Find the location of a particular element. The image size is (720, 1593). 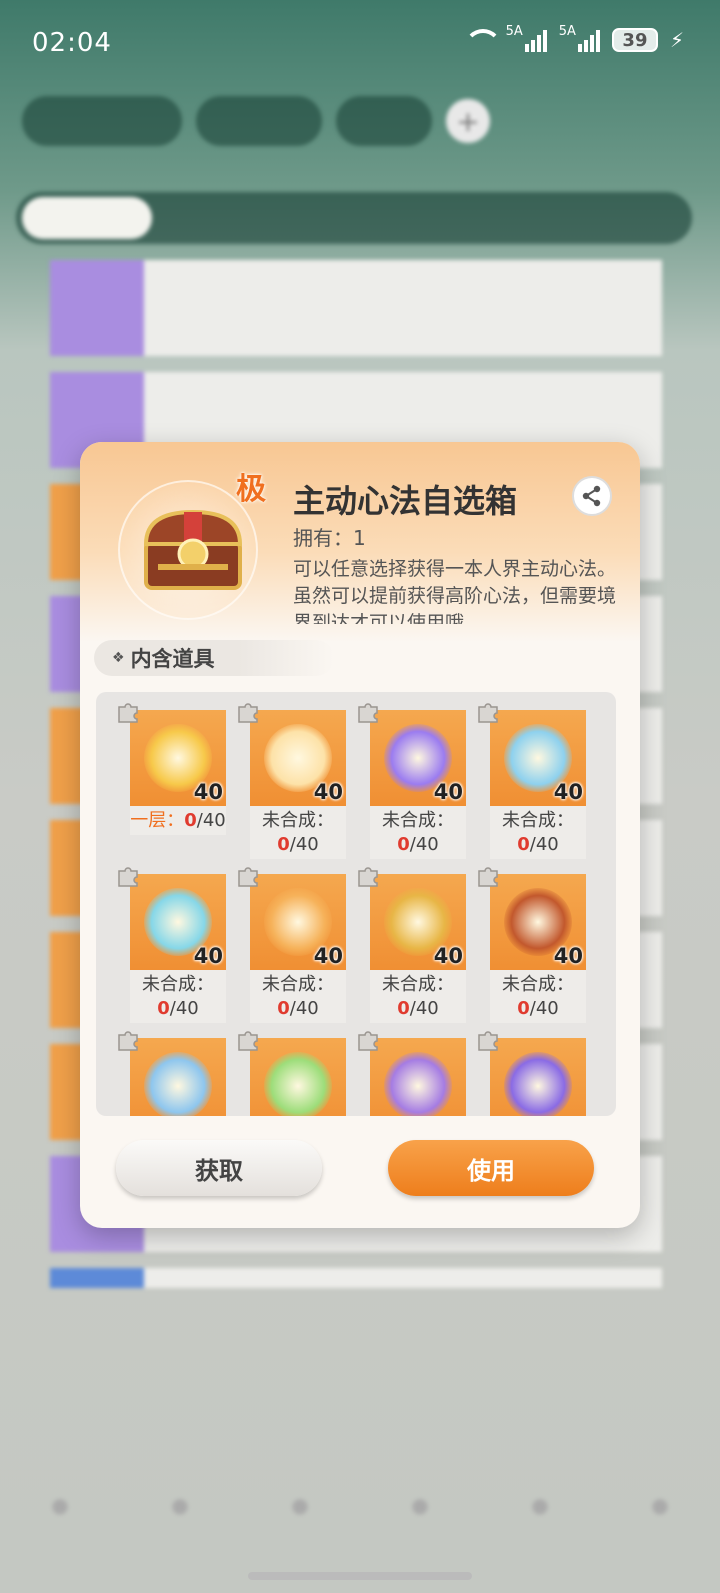

status-bar: 02:04 5A 5A 39 ⚡ is located at coordinates (360, 45).